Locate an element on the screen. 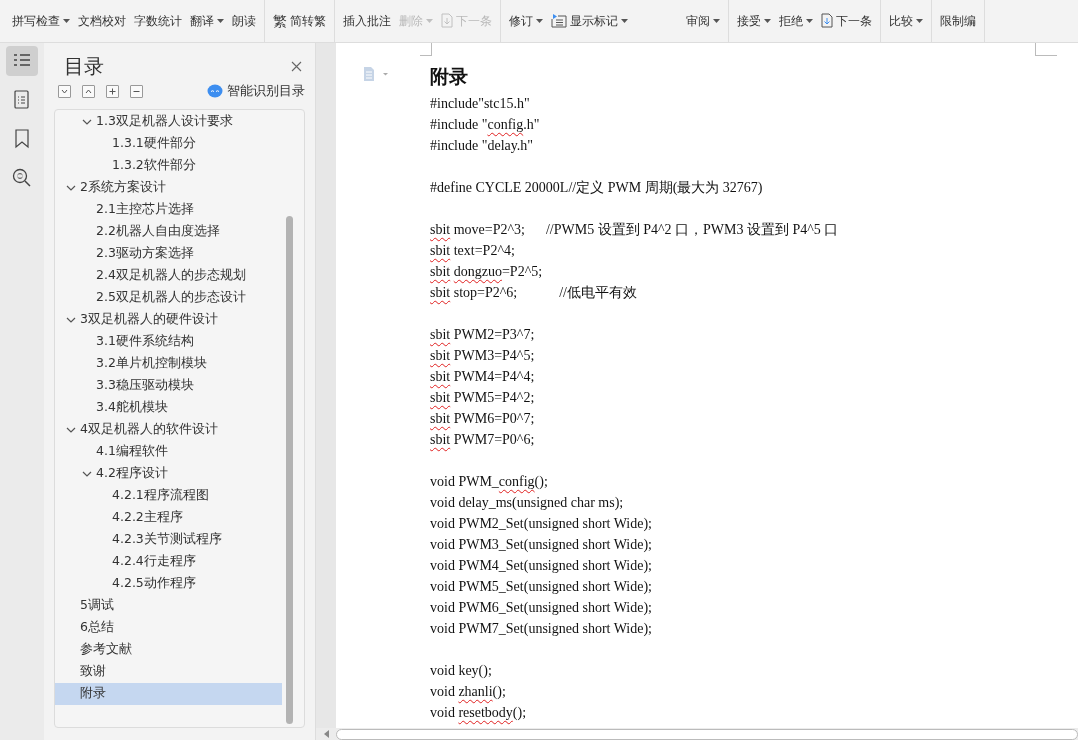 This screenshot has height=740, width=1078. outline-item: 3.2单片机控制模块 is located at coordinates (168, 363).